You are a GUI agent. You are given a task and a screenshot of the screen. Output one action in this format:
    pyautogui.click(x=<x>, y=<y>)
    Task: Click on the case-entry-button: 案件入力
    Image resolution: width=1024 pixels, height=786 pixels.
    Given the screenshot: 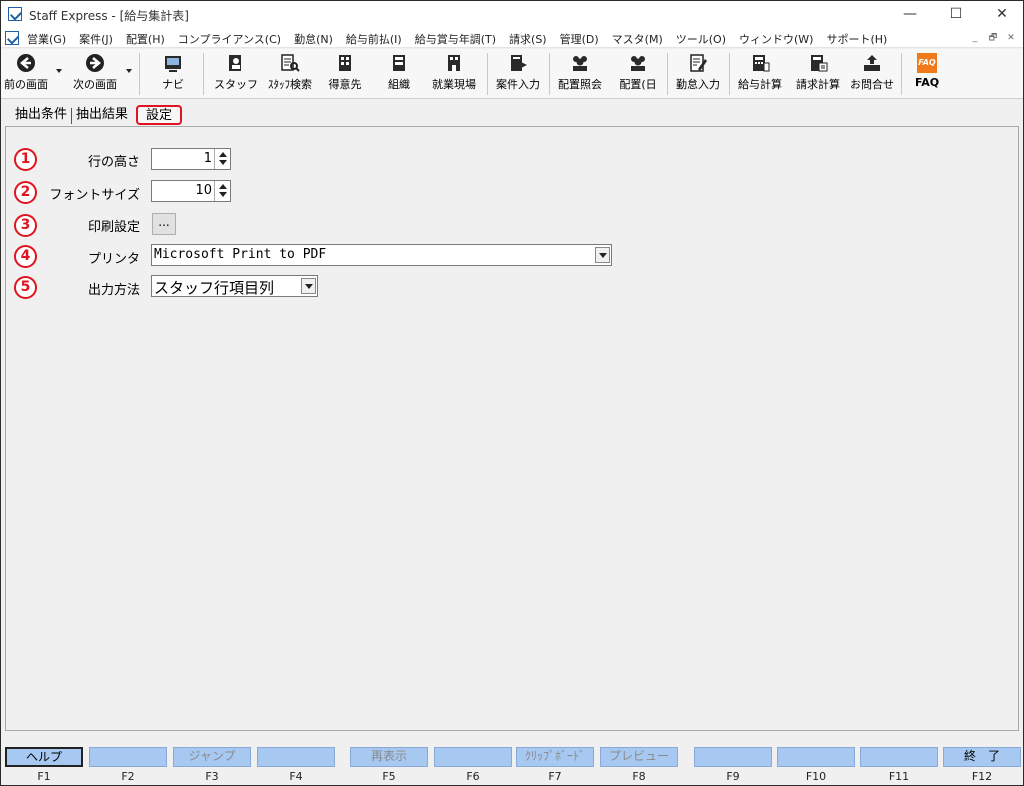 What is the action you would take?
    pyautogui.click(x=518, y=73)
    